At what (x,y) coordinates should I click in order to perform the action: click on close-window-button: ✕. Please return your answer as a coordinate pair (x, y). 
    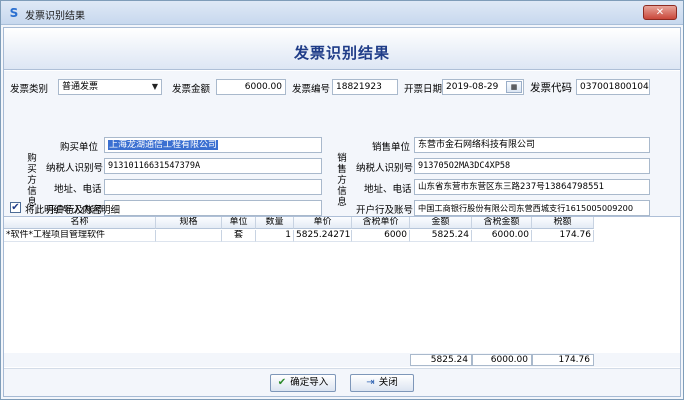
    Looking at the image, I should click on (660, 12).